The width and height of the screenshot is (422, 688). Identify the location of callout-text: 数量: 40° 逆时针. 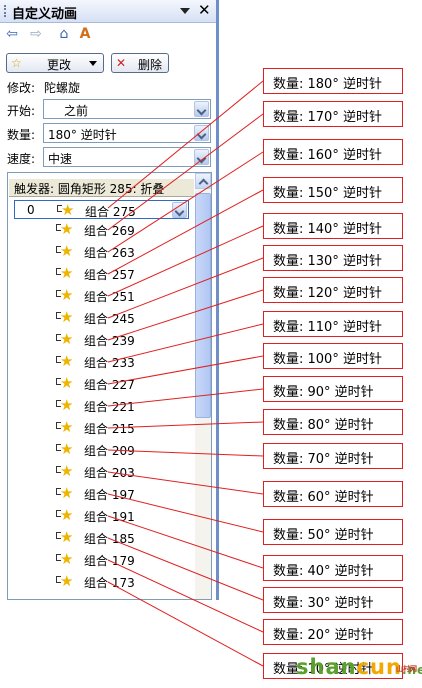
(323, 571).